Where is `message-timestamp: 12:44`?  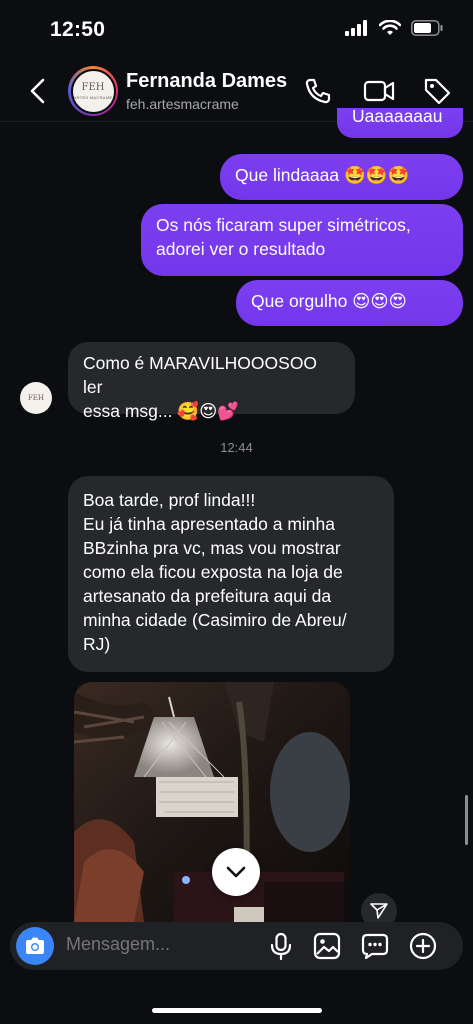 message-timestamp: 12:44 is located at coordinates (236, 447).